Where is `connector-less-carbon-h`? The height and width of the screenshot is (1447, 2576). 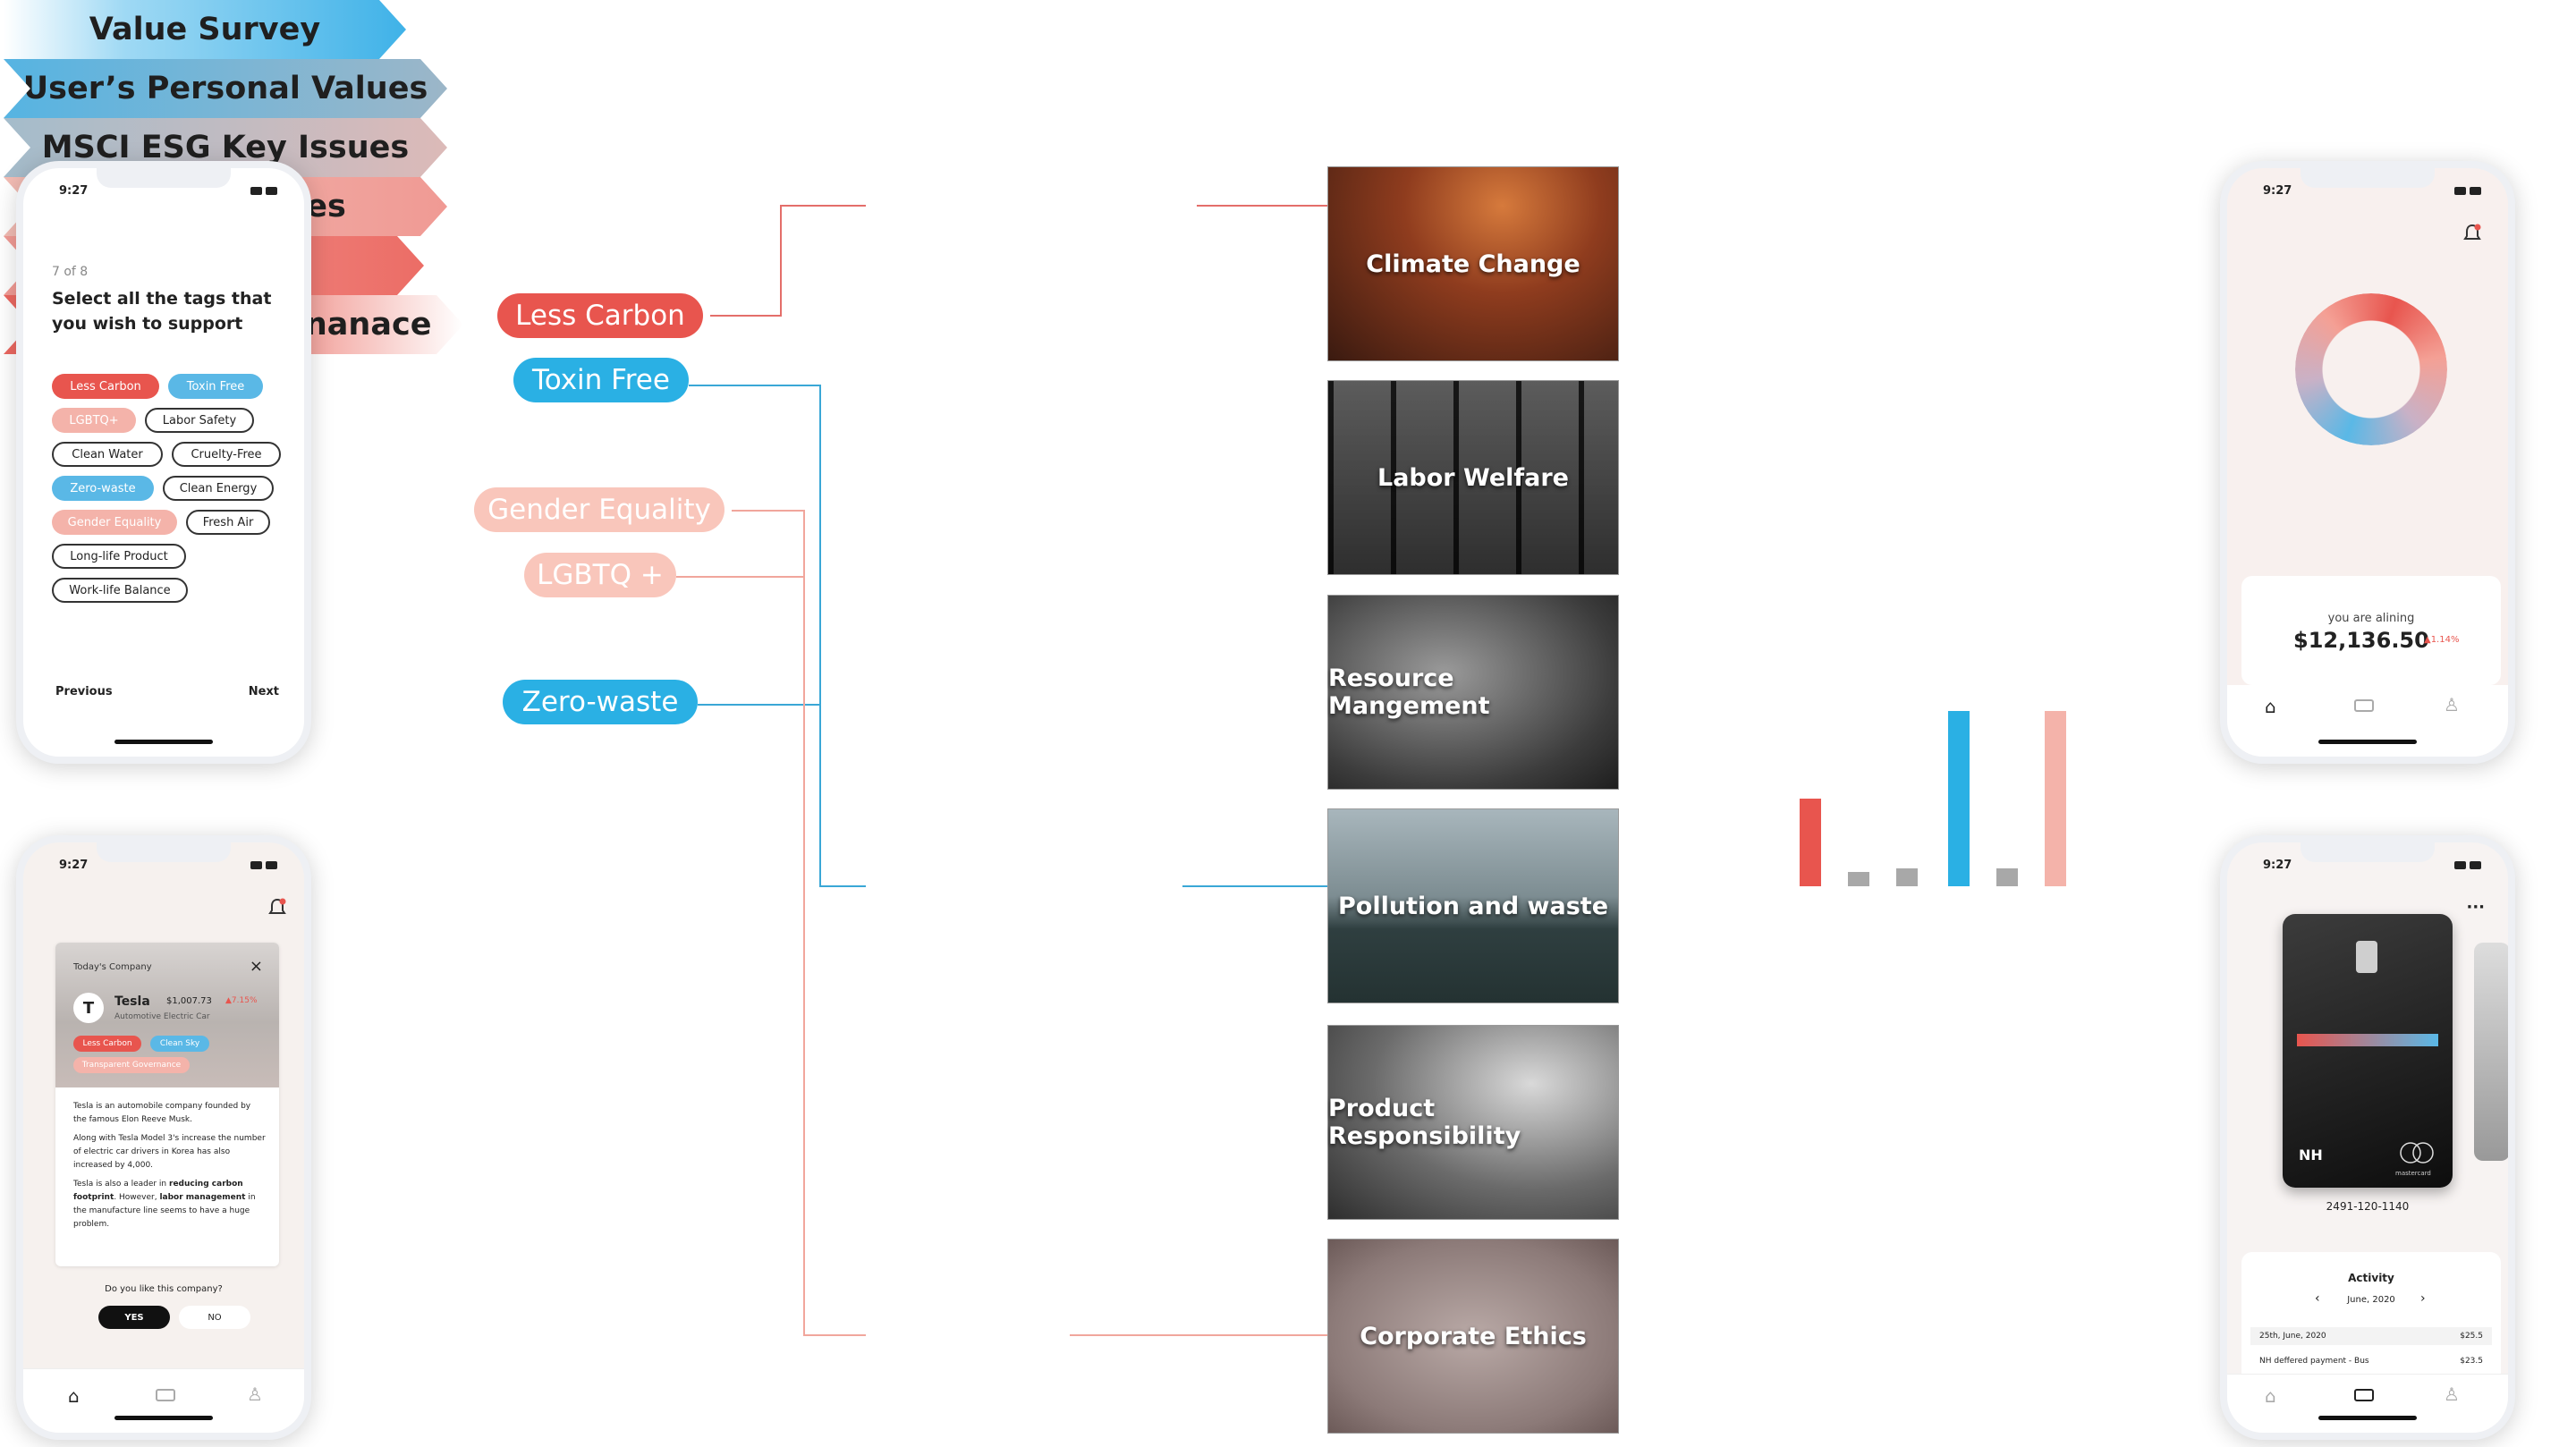 connector-less-carbon-h is located at coordinates (823, 206).